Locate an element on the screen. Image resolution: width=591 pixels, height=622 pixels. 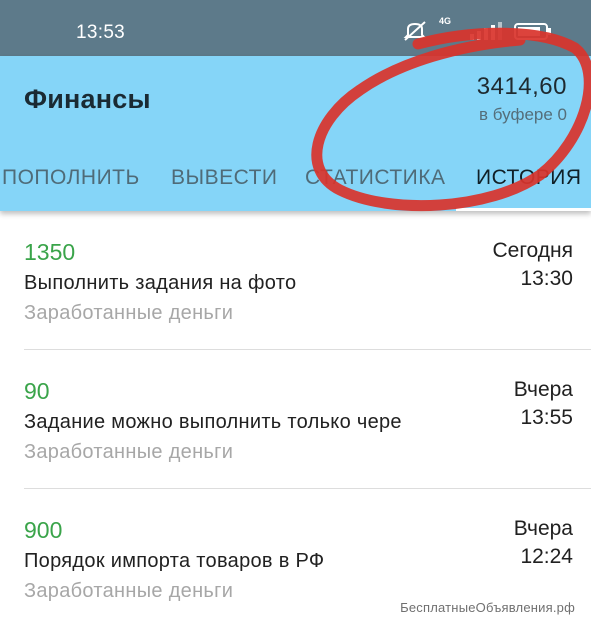
item-amount: 90 is located at coordinates (37, 391).